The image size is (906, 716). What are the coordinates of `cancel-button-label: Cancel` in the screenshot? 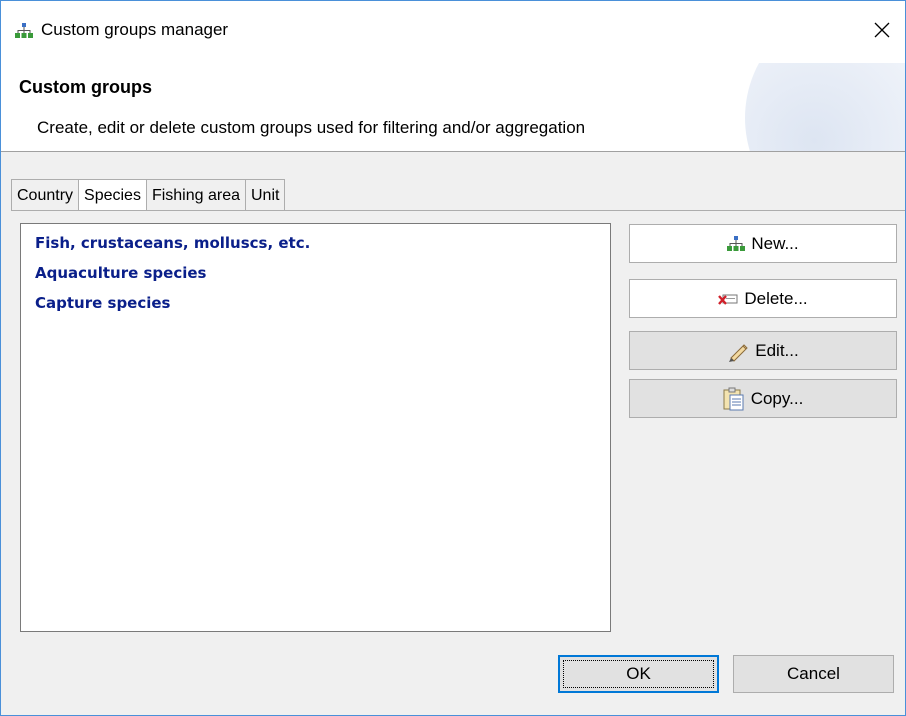 It's located at (813, 673).